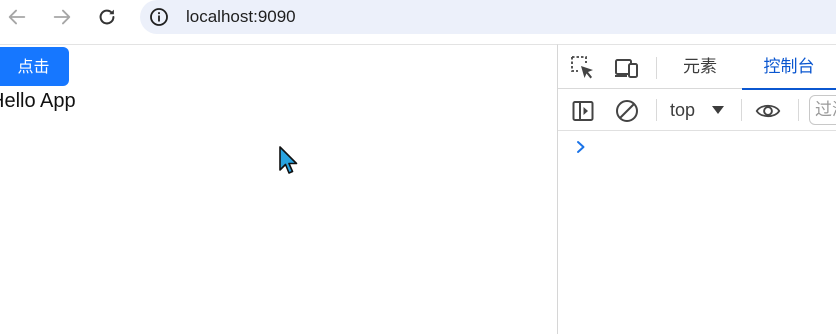  I want to click on arrow-left-icon, so click(17, 17).